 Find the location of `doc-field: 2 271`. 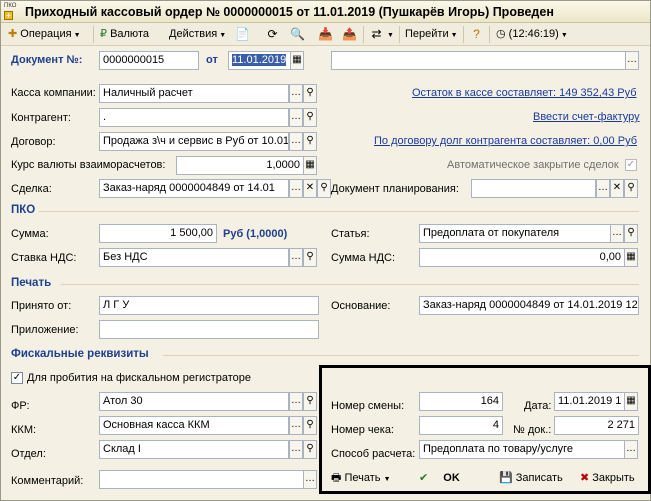

doc-field: 2 271 is located at coordinates (596, 425).